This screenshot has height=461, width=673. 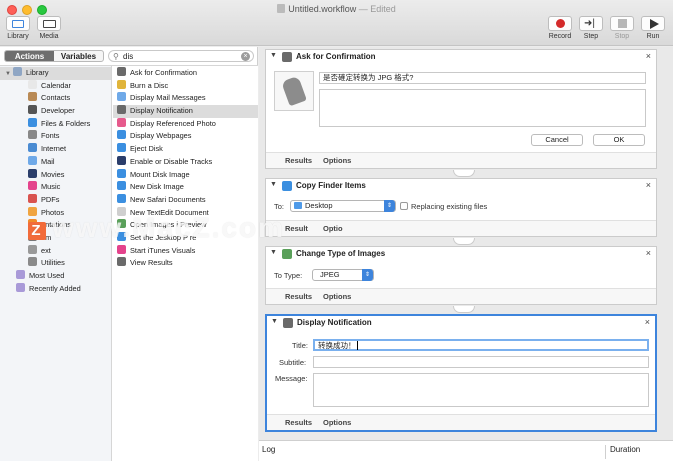 I want to click on action-list-item: Display Referenced Photo, so click(x=185, y=124).